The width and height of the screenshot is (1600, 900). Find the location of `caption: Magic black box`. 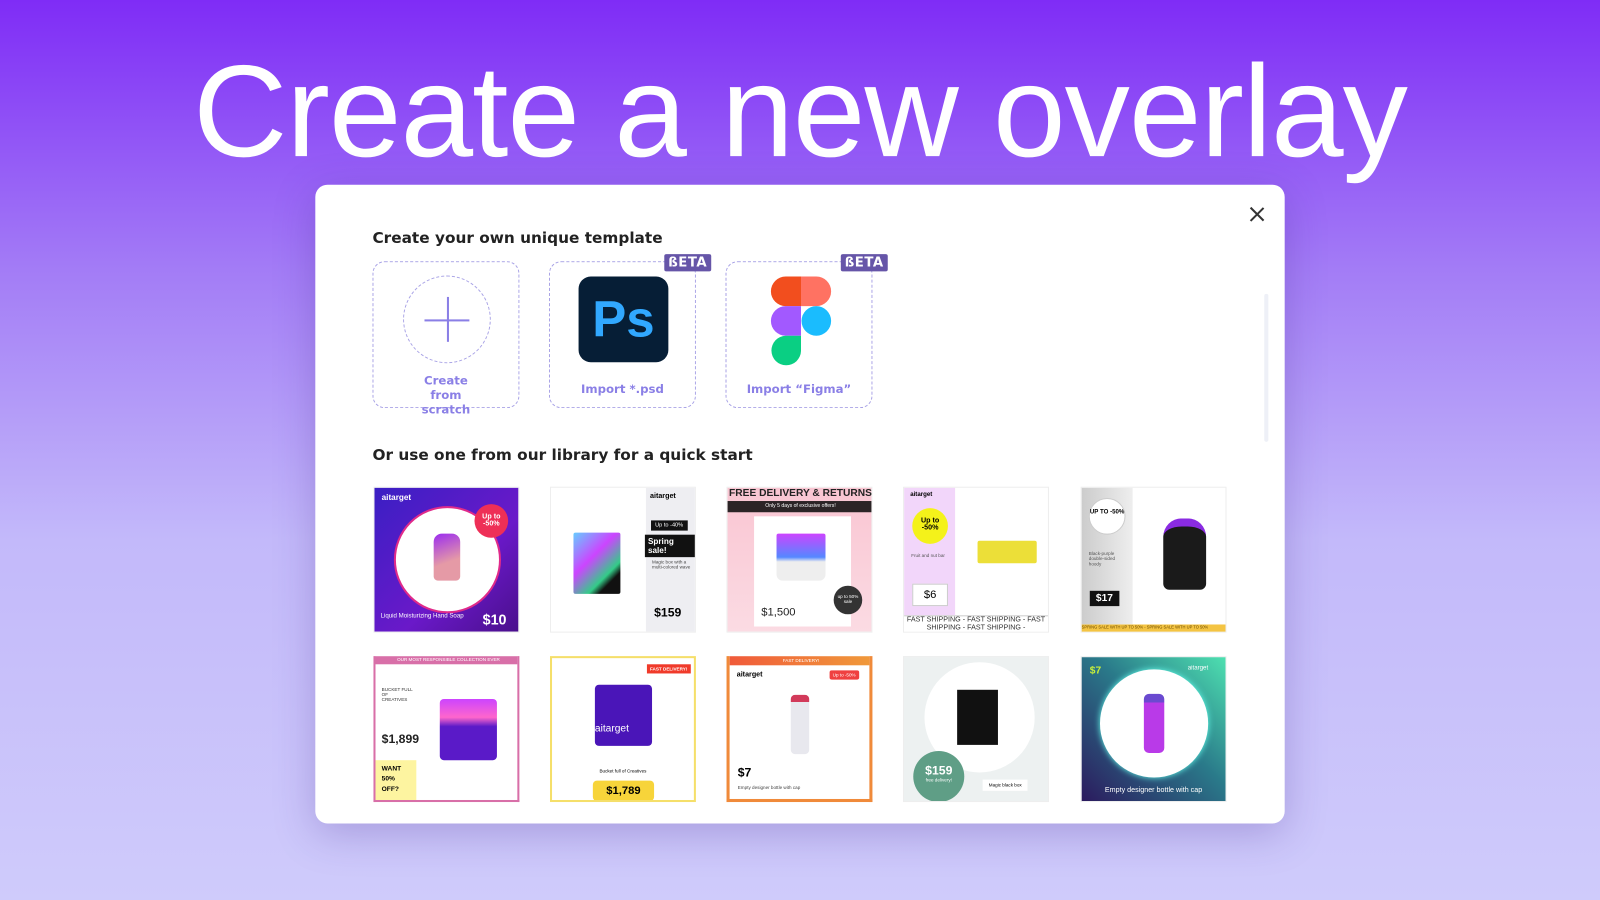

caption: Magic black box is located at coordinates (1005, 785).